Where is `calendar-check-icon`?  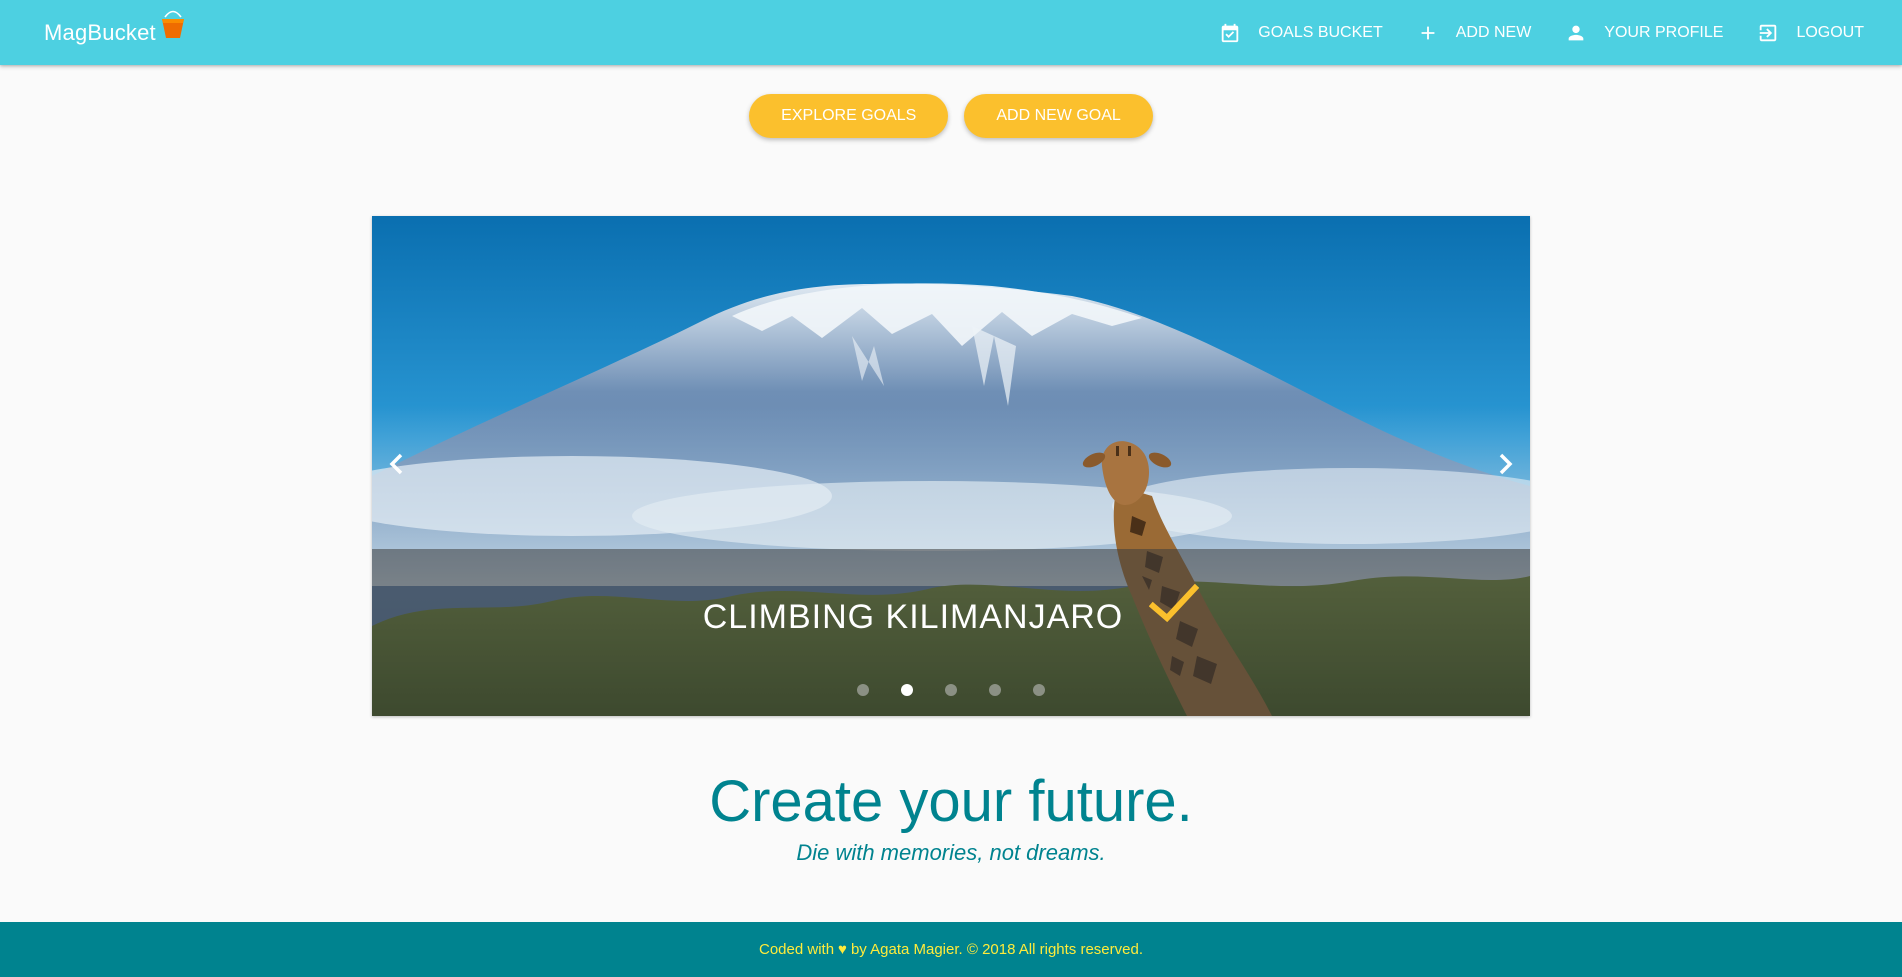 calendar-check-icon is located at coordinates (1230, 33).